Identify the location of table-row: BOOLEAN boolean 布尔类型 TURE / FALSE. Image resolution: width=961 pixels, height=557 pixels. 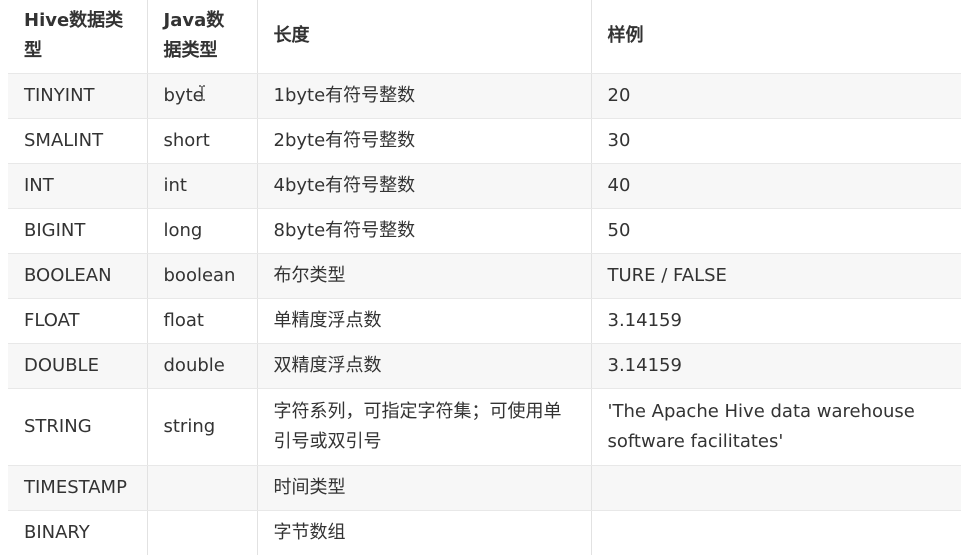
(484, 276).